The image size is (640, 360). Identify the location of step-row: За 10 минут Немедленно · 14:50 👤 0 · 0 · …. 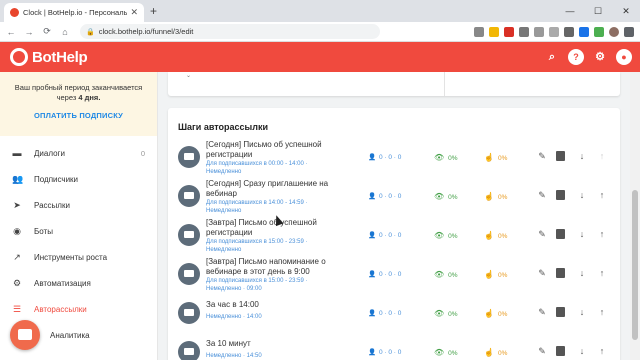
(394, 346).